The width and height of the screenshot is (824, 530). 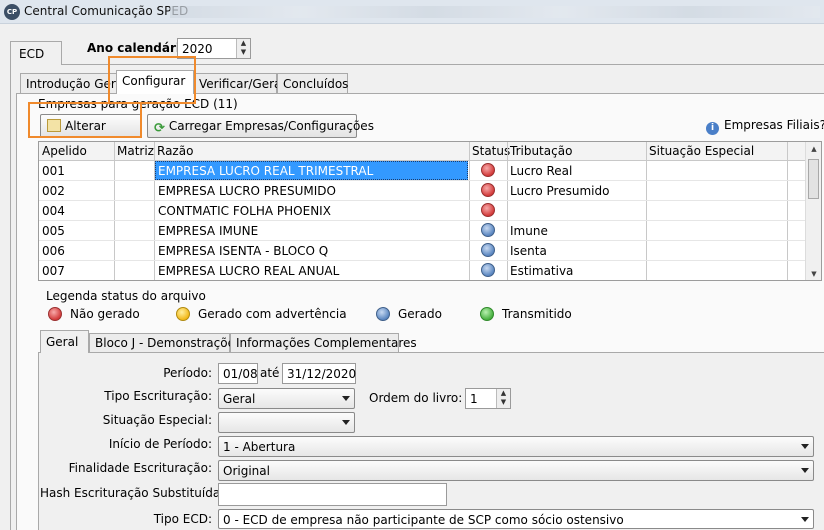 I want to click on scroll-down-icon: ▼, so click(x=813, y=273).